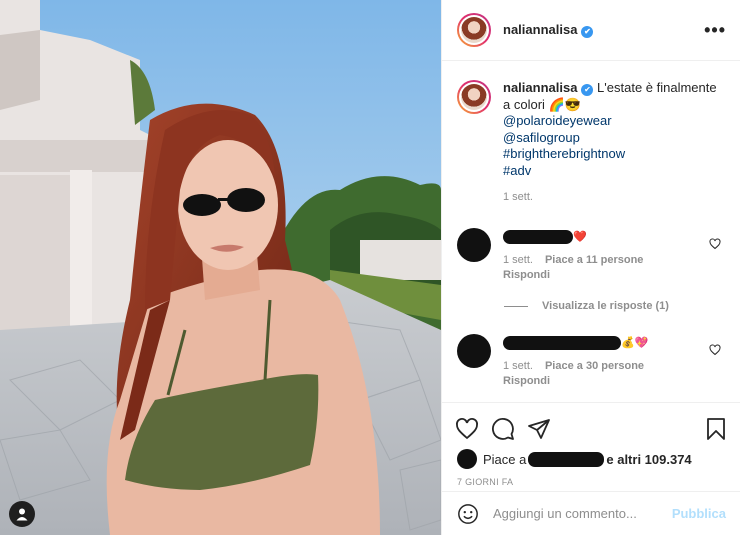 The image size is (740, 535). What do you see at coordinates (613, 154) in the screenshot?
I see `caption-hashtag-link: #brightherebrightnow` at bounding box center [613, 154].